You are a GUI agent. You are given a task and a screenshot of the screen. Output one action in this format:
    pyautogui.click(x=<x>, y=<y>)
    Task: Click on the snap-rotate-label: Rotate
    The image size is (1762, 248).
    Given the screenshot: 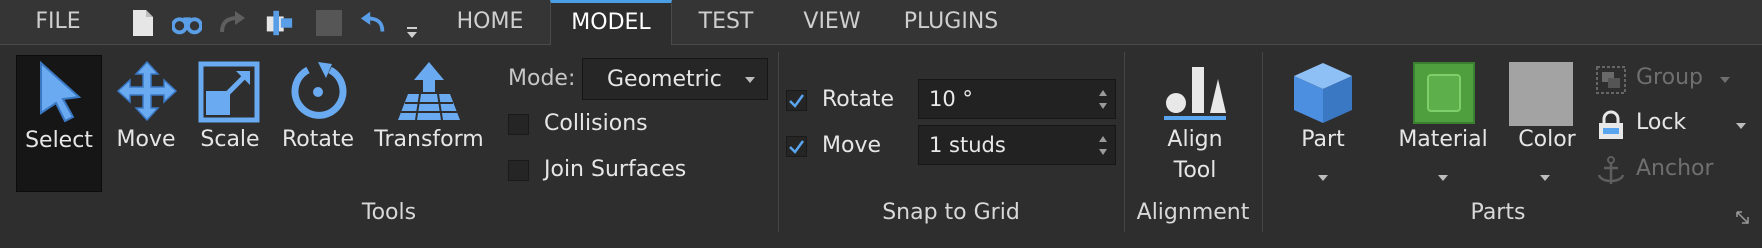 What is the action you would take?
    pyautogui.click(x=858, y=99)
    